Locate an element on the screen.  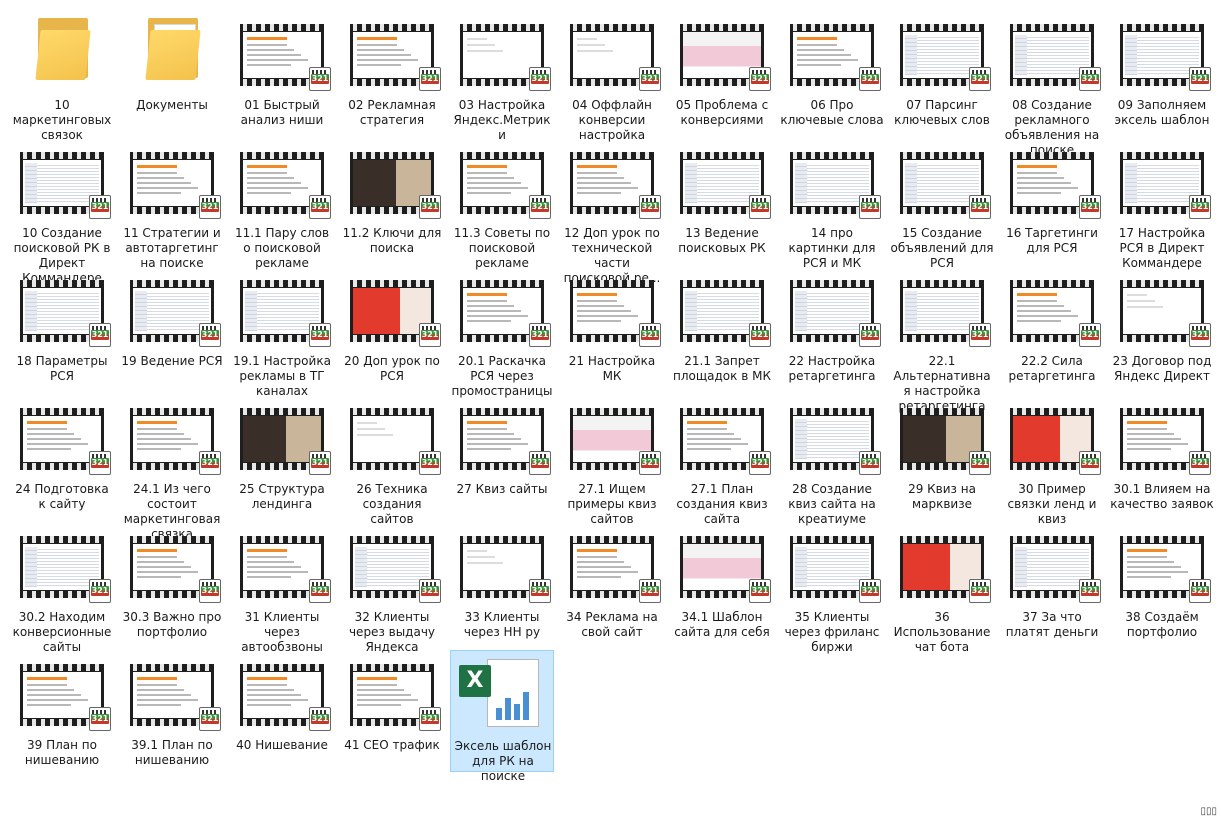
file-item: 321 30.1 Влияем на качество заявок is located at coordinates (1162, 455).